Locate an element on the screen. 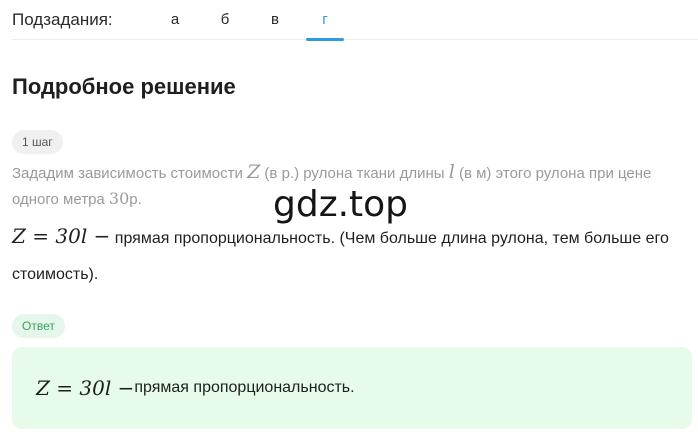  formula: Z = 30l − is located at coordinates (61, 236).